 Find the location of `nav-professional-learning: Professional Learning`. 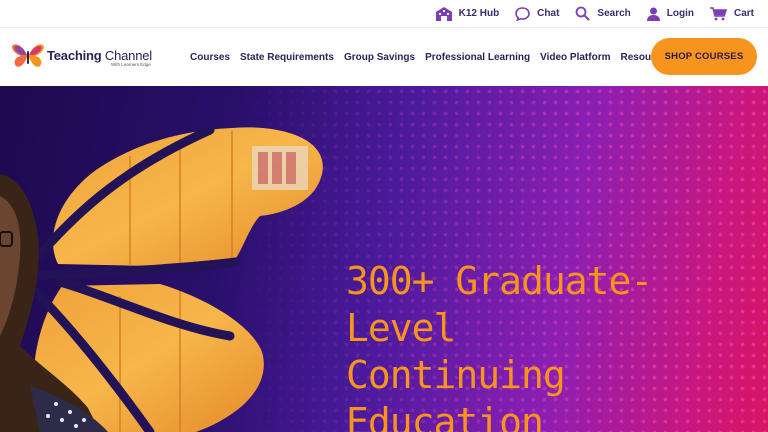

nav-professional-learning: Professional Learning is located at coordinates (477, 57).